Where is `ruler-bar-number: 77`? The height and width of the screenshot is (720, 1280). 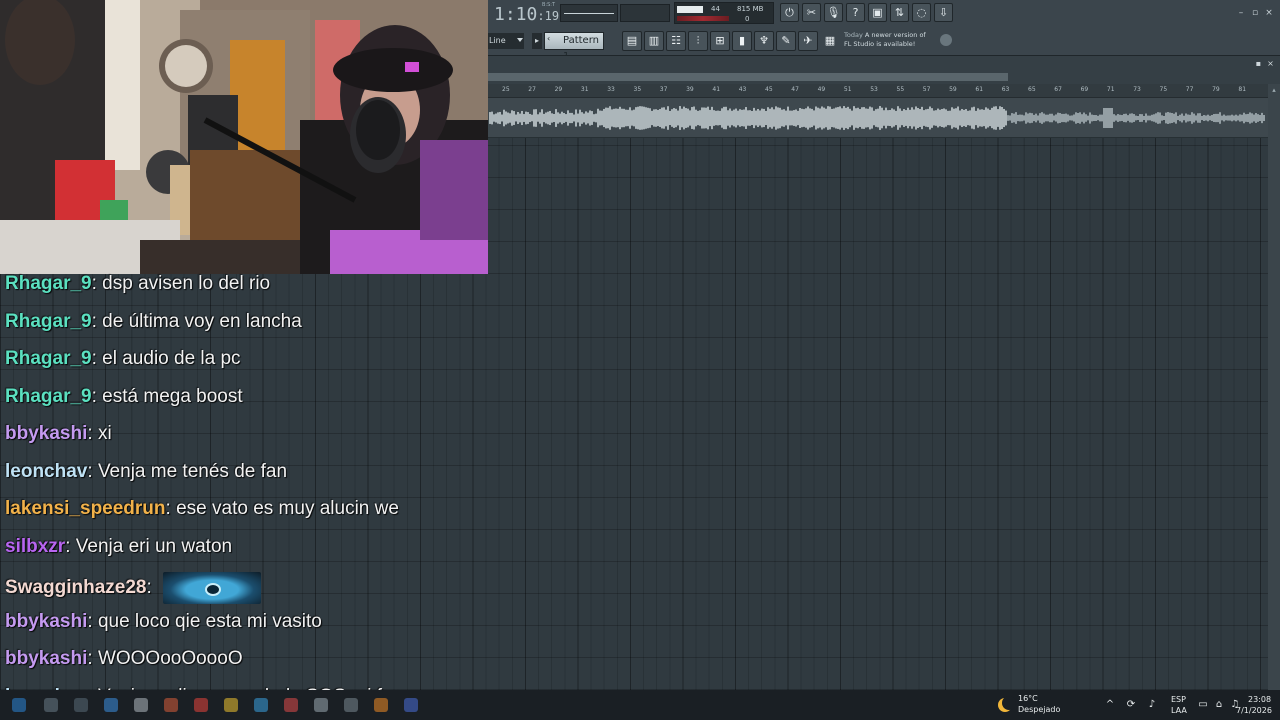
ruler-bar-number: 77 is located at coordinates (1189, 89).